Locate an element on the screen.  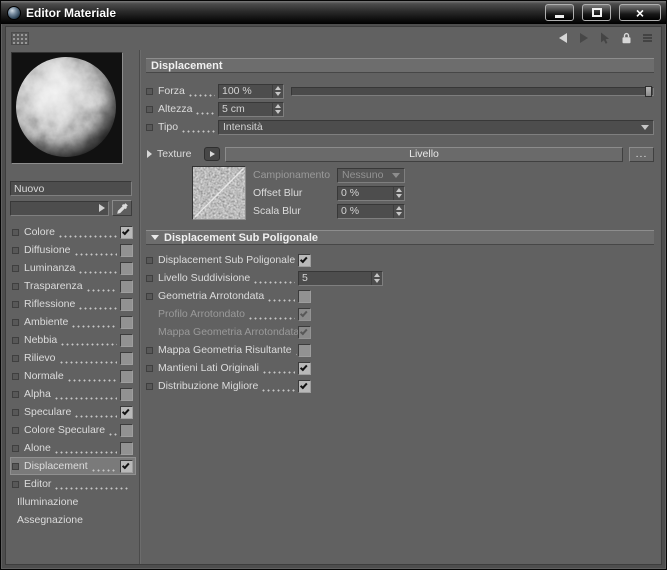
sidebar-item-riflessione: Riflessione is located at coordinates (73, 304).